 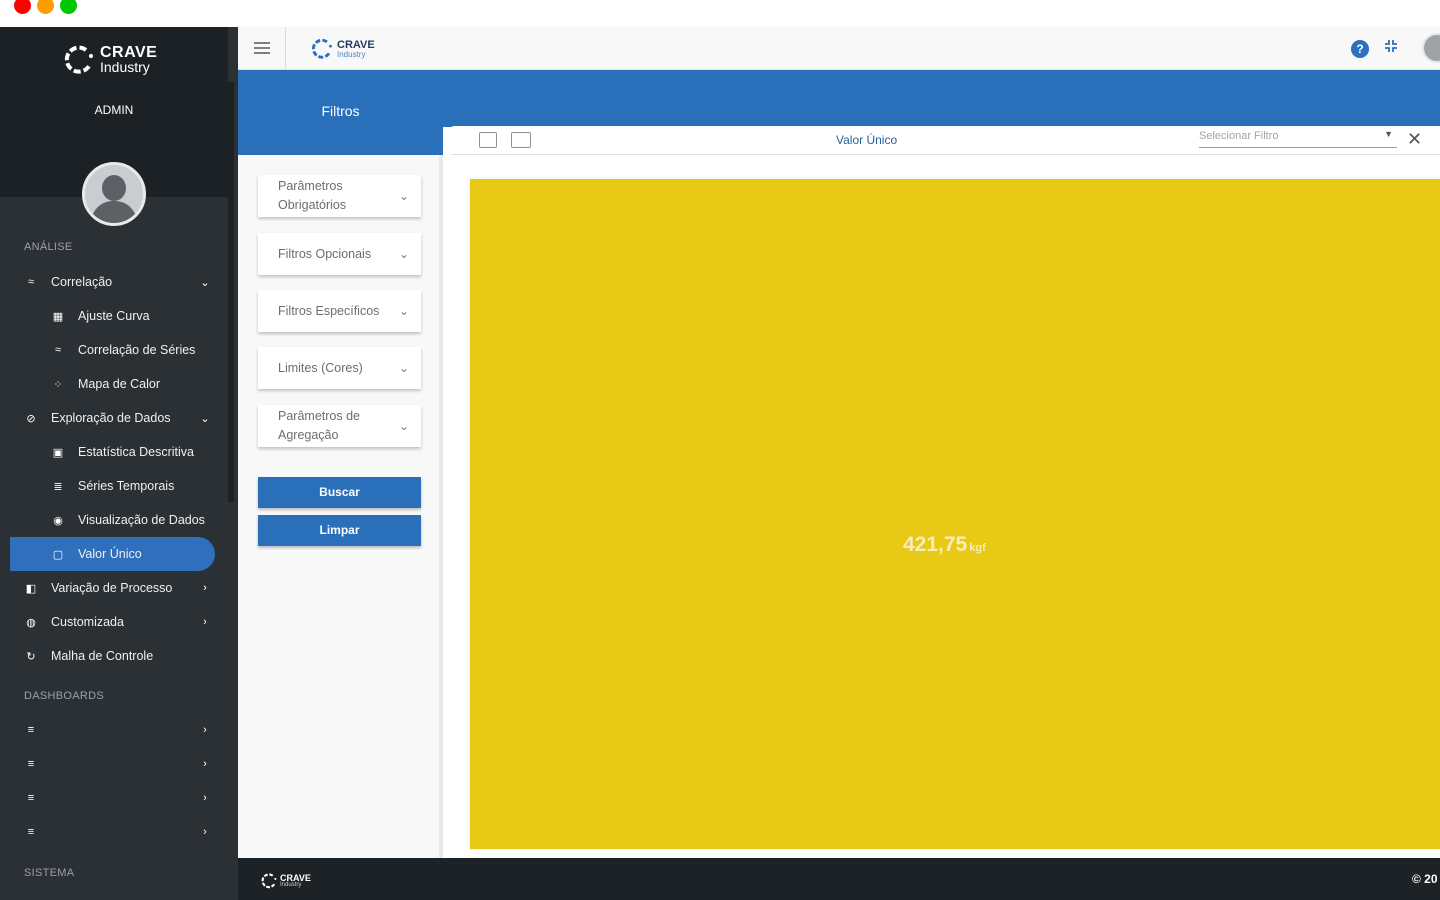 I want to click on sidebar-item-correlacao-series: ≈ Correlação de Séries, so click(x=112, y=350).